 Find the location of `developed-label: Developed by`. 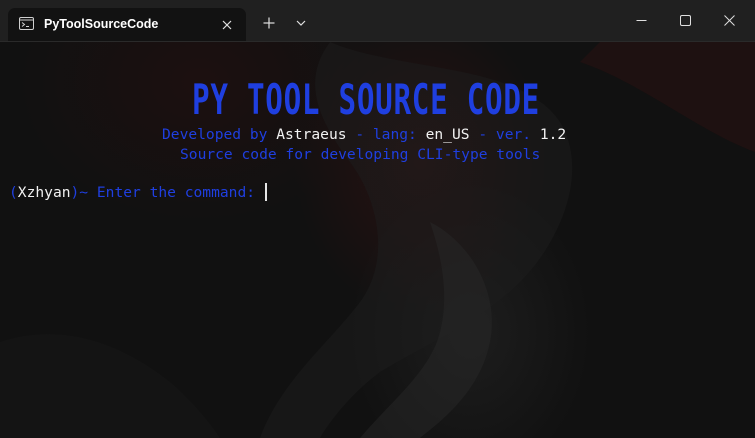

developed-label: Developed by is located at coordinates (219, 134).